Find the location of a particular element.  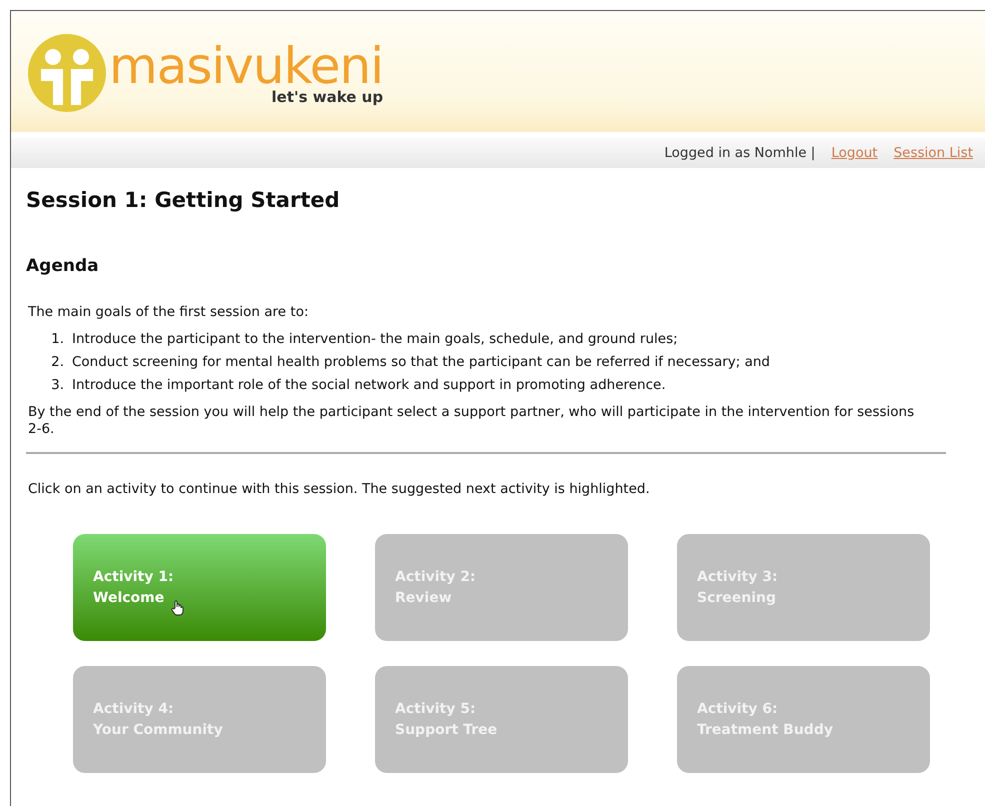

instruction-text: Click on an activity to continue with this session. The suggested next activity is highlighted. is located at coordinates (339, 489).